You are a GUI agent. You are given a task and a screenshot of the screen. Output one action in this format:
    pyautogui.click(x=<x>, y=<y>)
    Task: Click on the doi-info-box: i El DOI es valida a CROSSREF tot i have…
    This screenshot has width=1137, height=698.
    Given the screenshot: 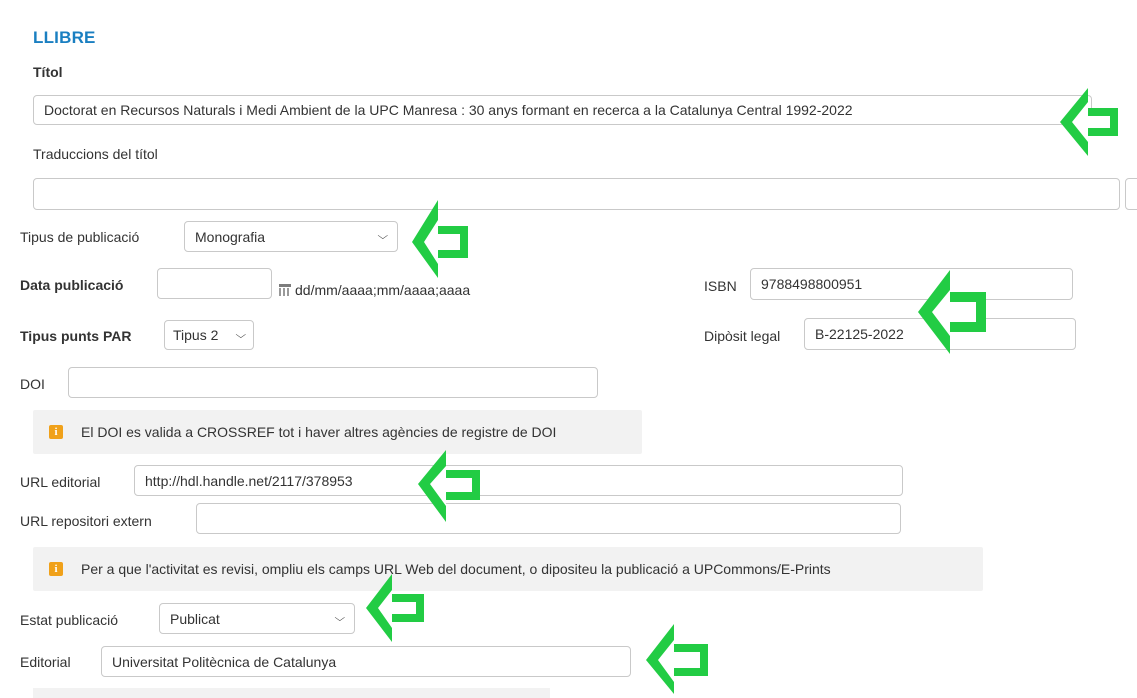 What is the action you would take?
    pyautogui.click(x=337, y=432)
    